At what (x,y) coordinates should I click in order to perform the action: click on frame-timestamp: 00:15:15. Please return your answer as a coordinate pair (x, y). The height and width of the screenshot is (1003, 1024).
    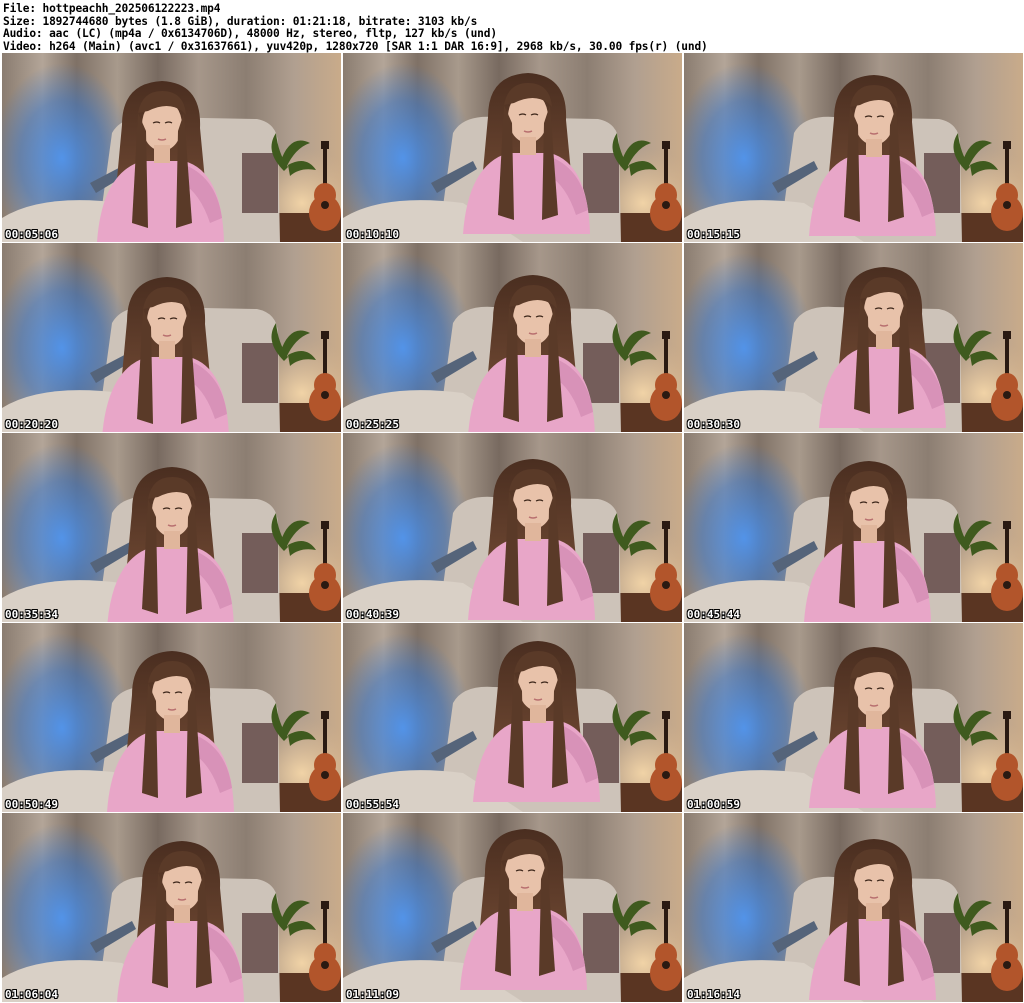
    Looking at the image, I should click on (713, 234).